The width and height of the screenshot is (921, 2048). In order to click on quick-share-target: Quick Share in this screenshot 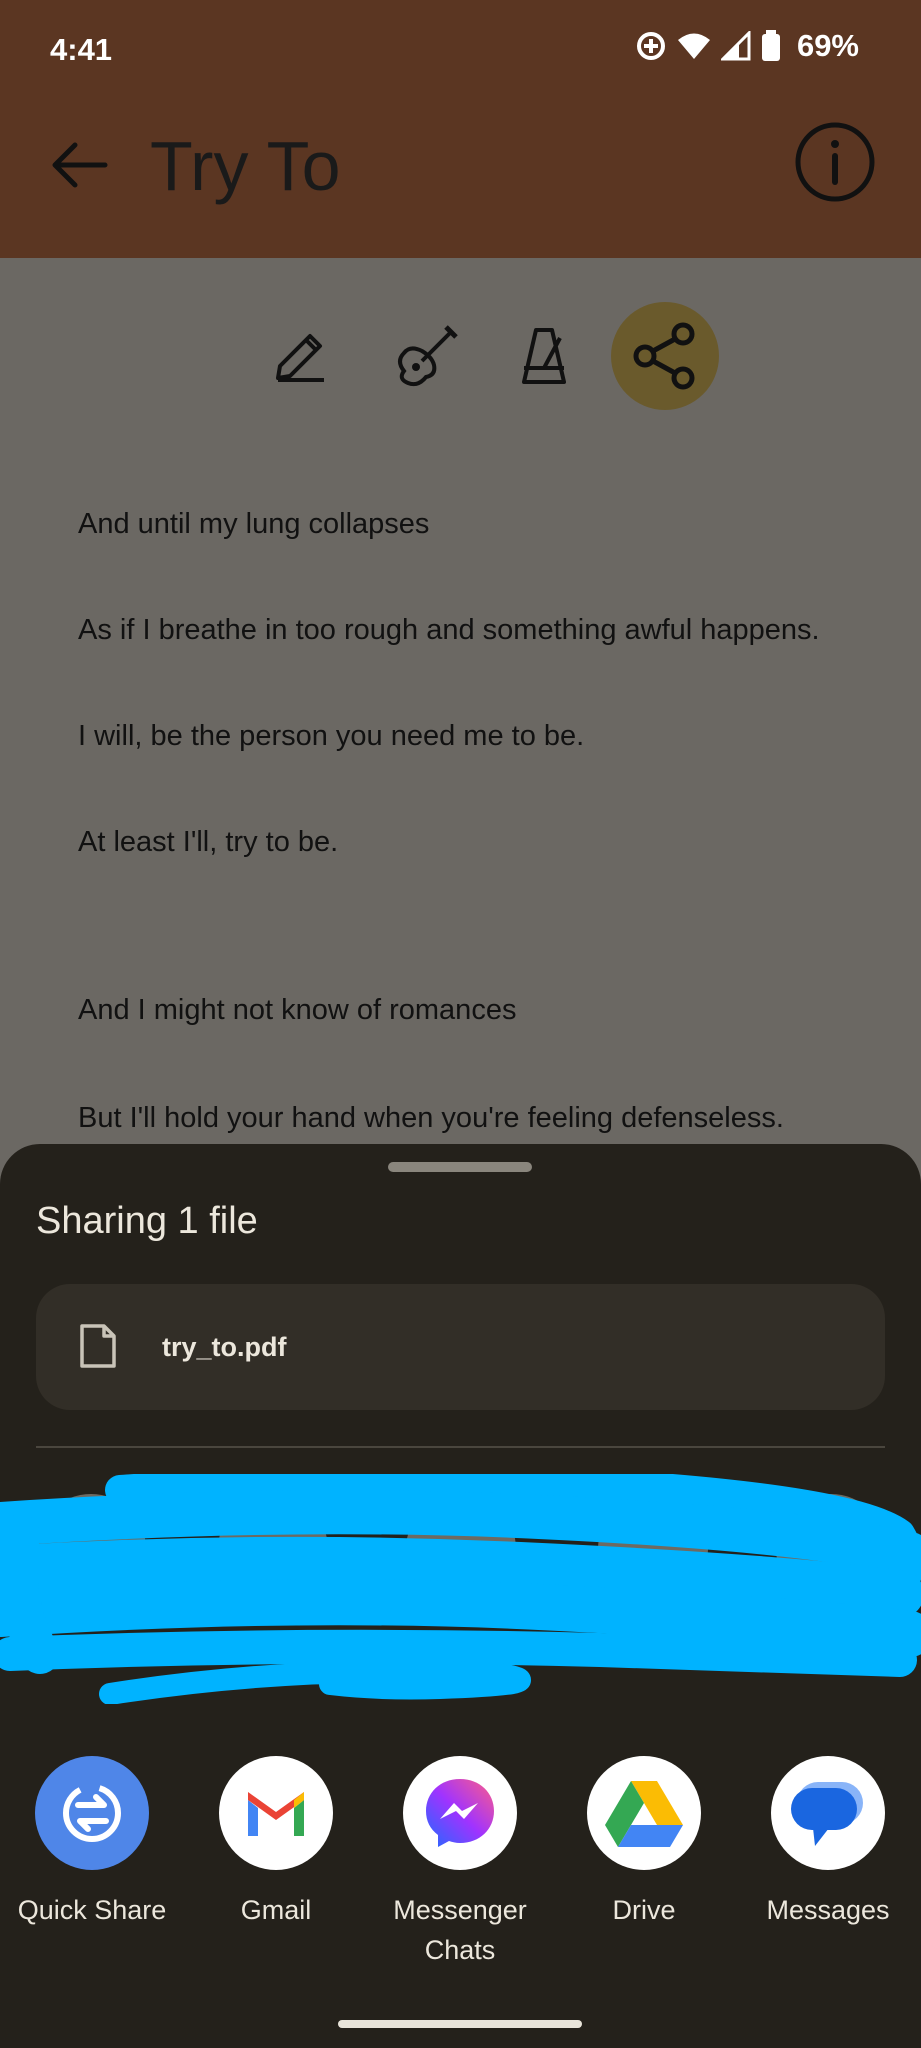, I will do `click(92, 1843)`.